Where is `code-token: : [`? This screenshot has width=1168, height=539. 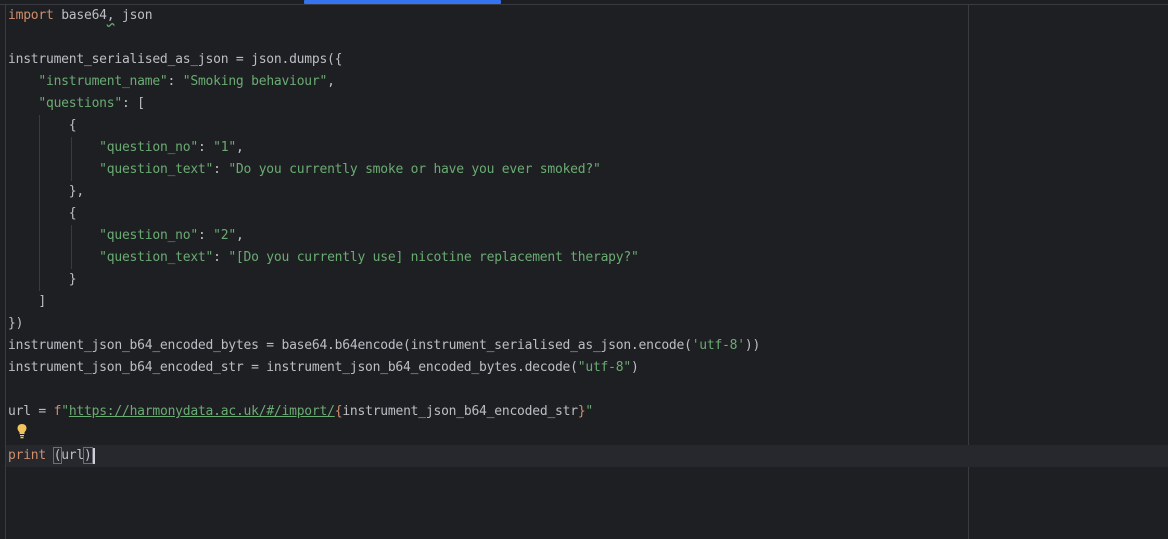 code-token: : [ is located at coordinates (133, 103).